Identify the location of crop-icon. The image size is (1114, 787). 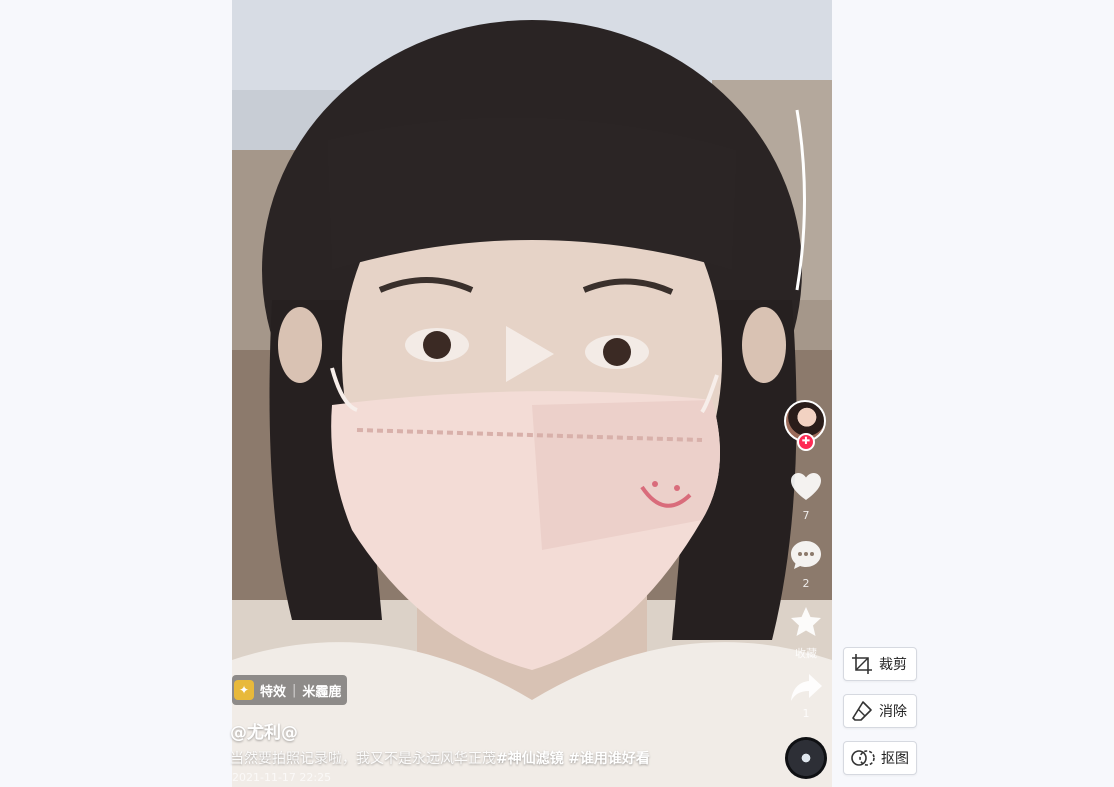
(862, 664).